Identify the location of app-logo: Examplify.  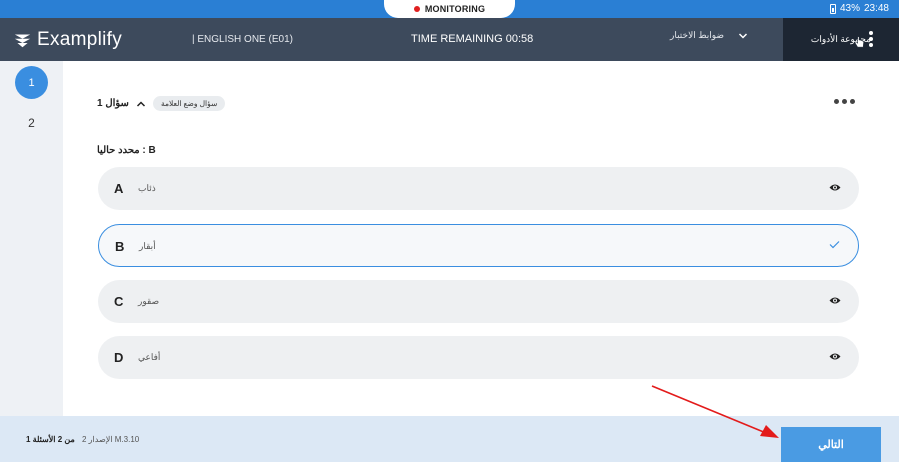
(68, 40).